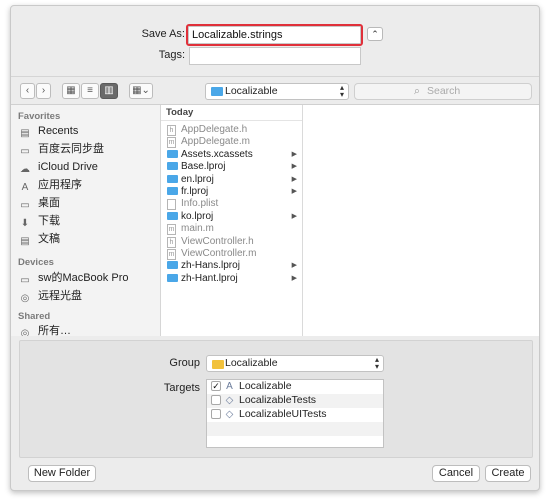  I want to click on icon-view-button: ▦, so click(71, 91).